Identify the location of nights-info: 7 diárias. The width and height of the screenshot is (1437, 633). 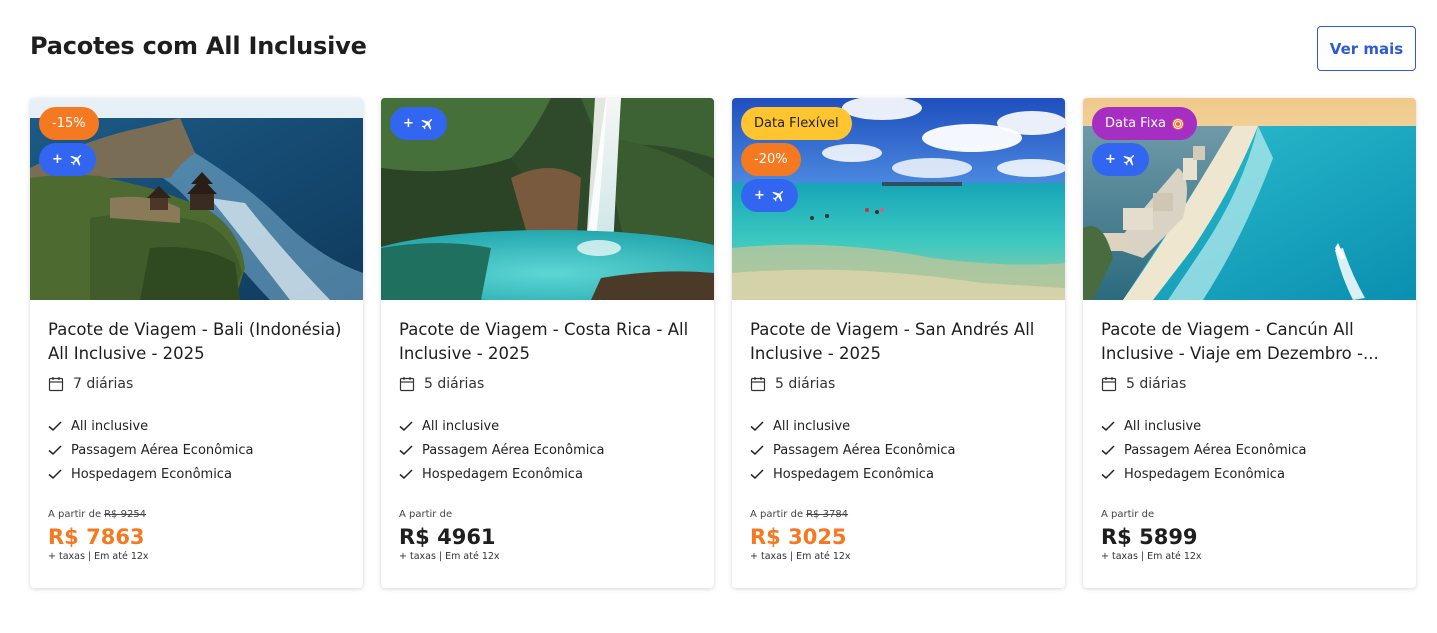
(198, 384).